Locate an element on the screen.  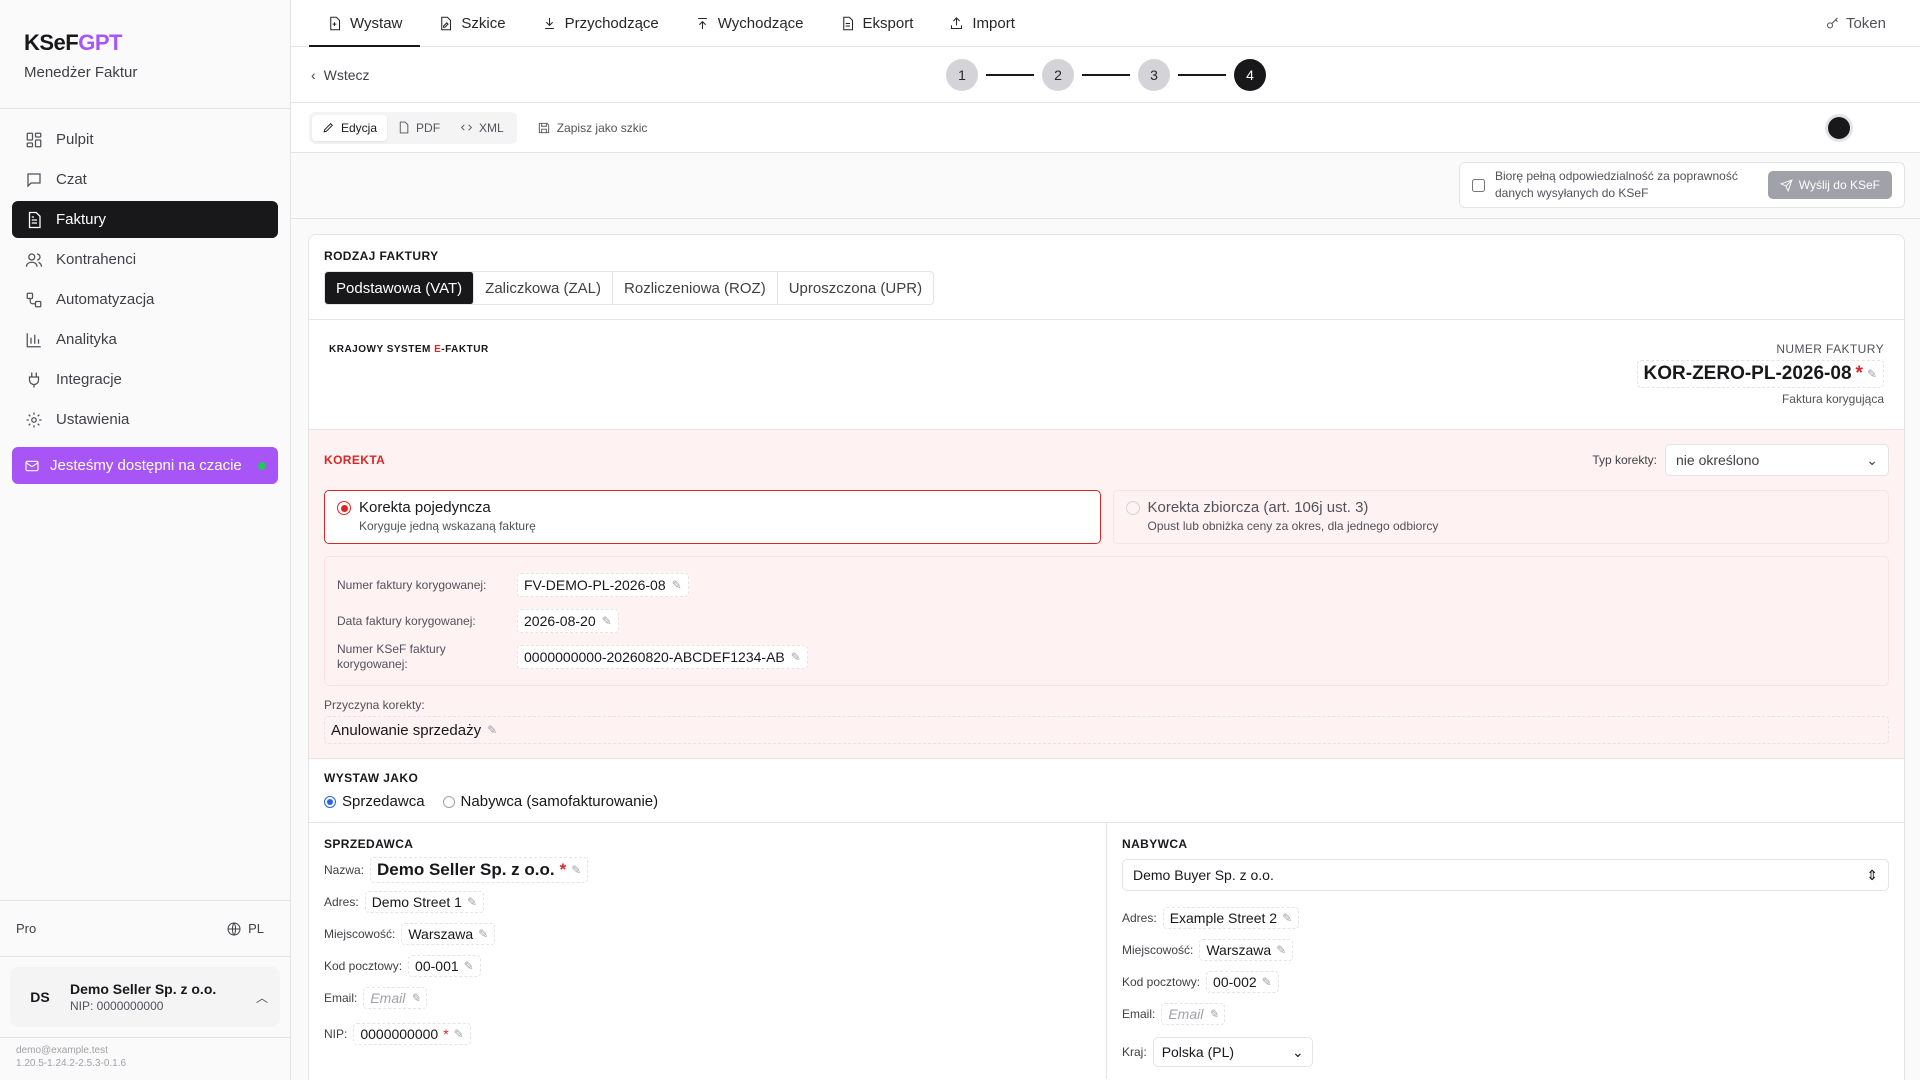
file-plus-icon is located at coordinates (335, 23).